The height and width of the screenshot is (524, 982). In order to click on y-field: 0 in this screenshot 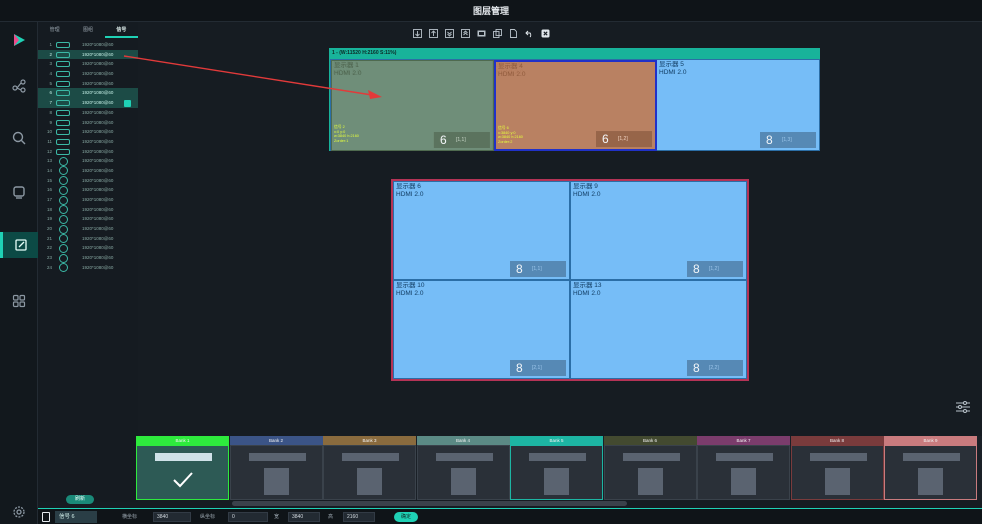, I will do `click(248, 517)`.